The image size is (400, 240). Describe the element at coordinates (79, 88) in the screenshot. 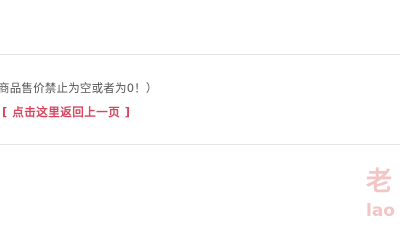

I see `error-message: 商品售价禁止为空或者为0！）` at that location.